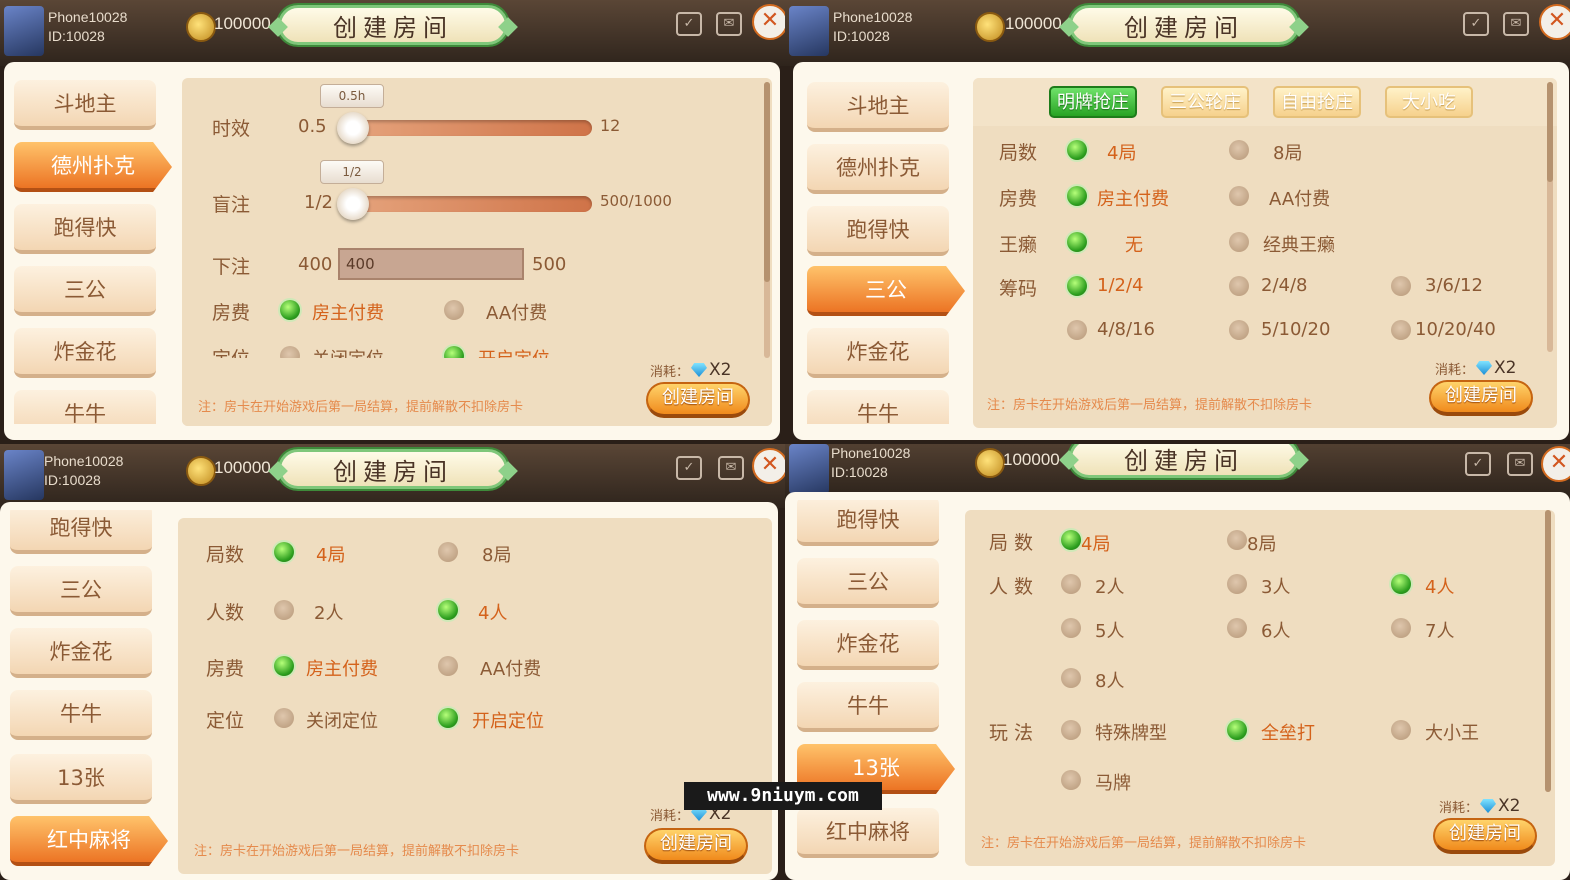  I want to click on rules-radio-special, so click(1071, 730).